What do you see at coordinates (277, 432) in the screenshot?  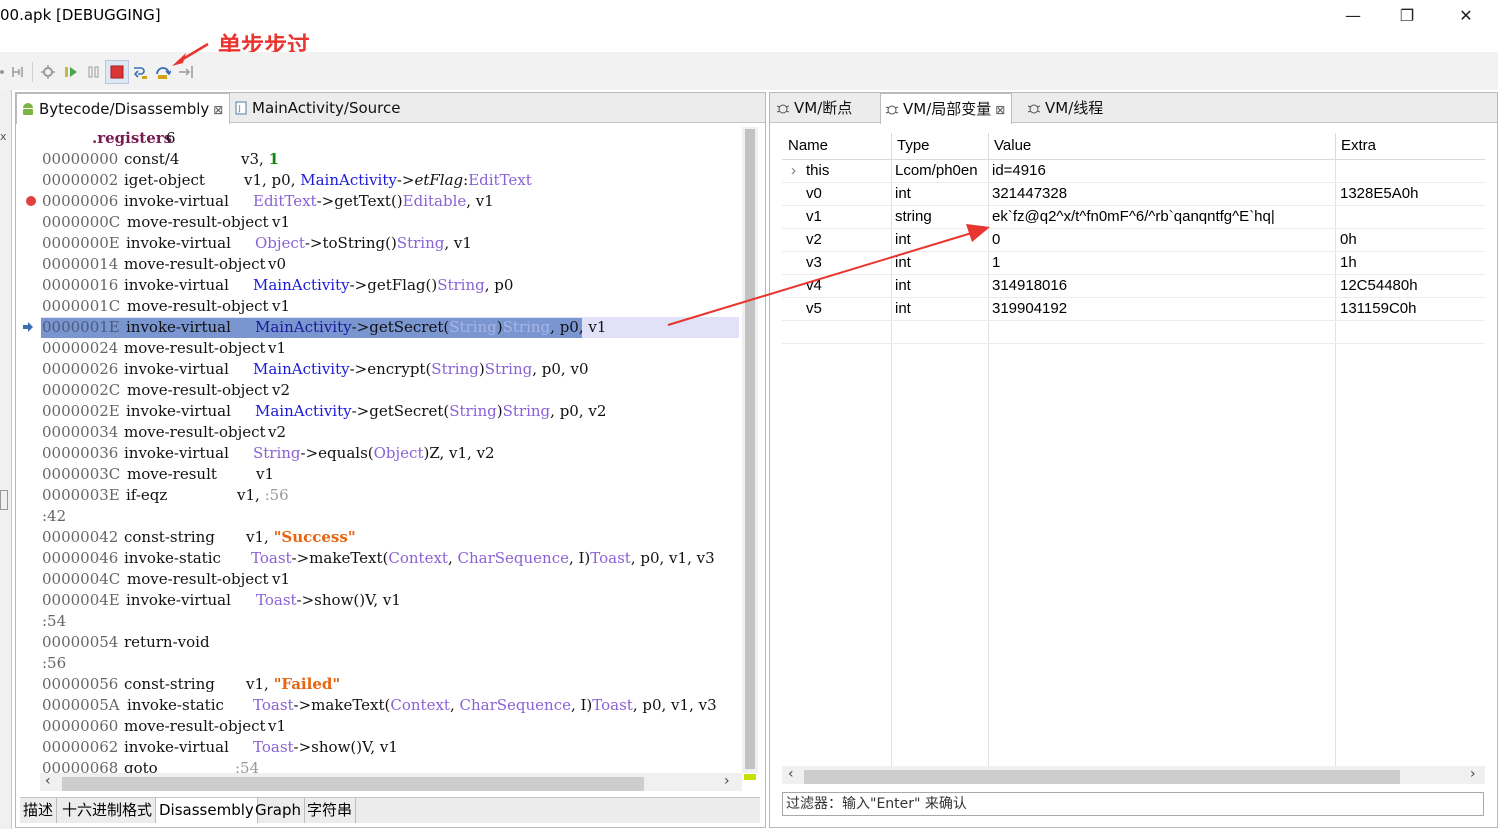 I see `code-args: v2` at bounding box center [277, 432].